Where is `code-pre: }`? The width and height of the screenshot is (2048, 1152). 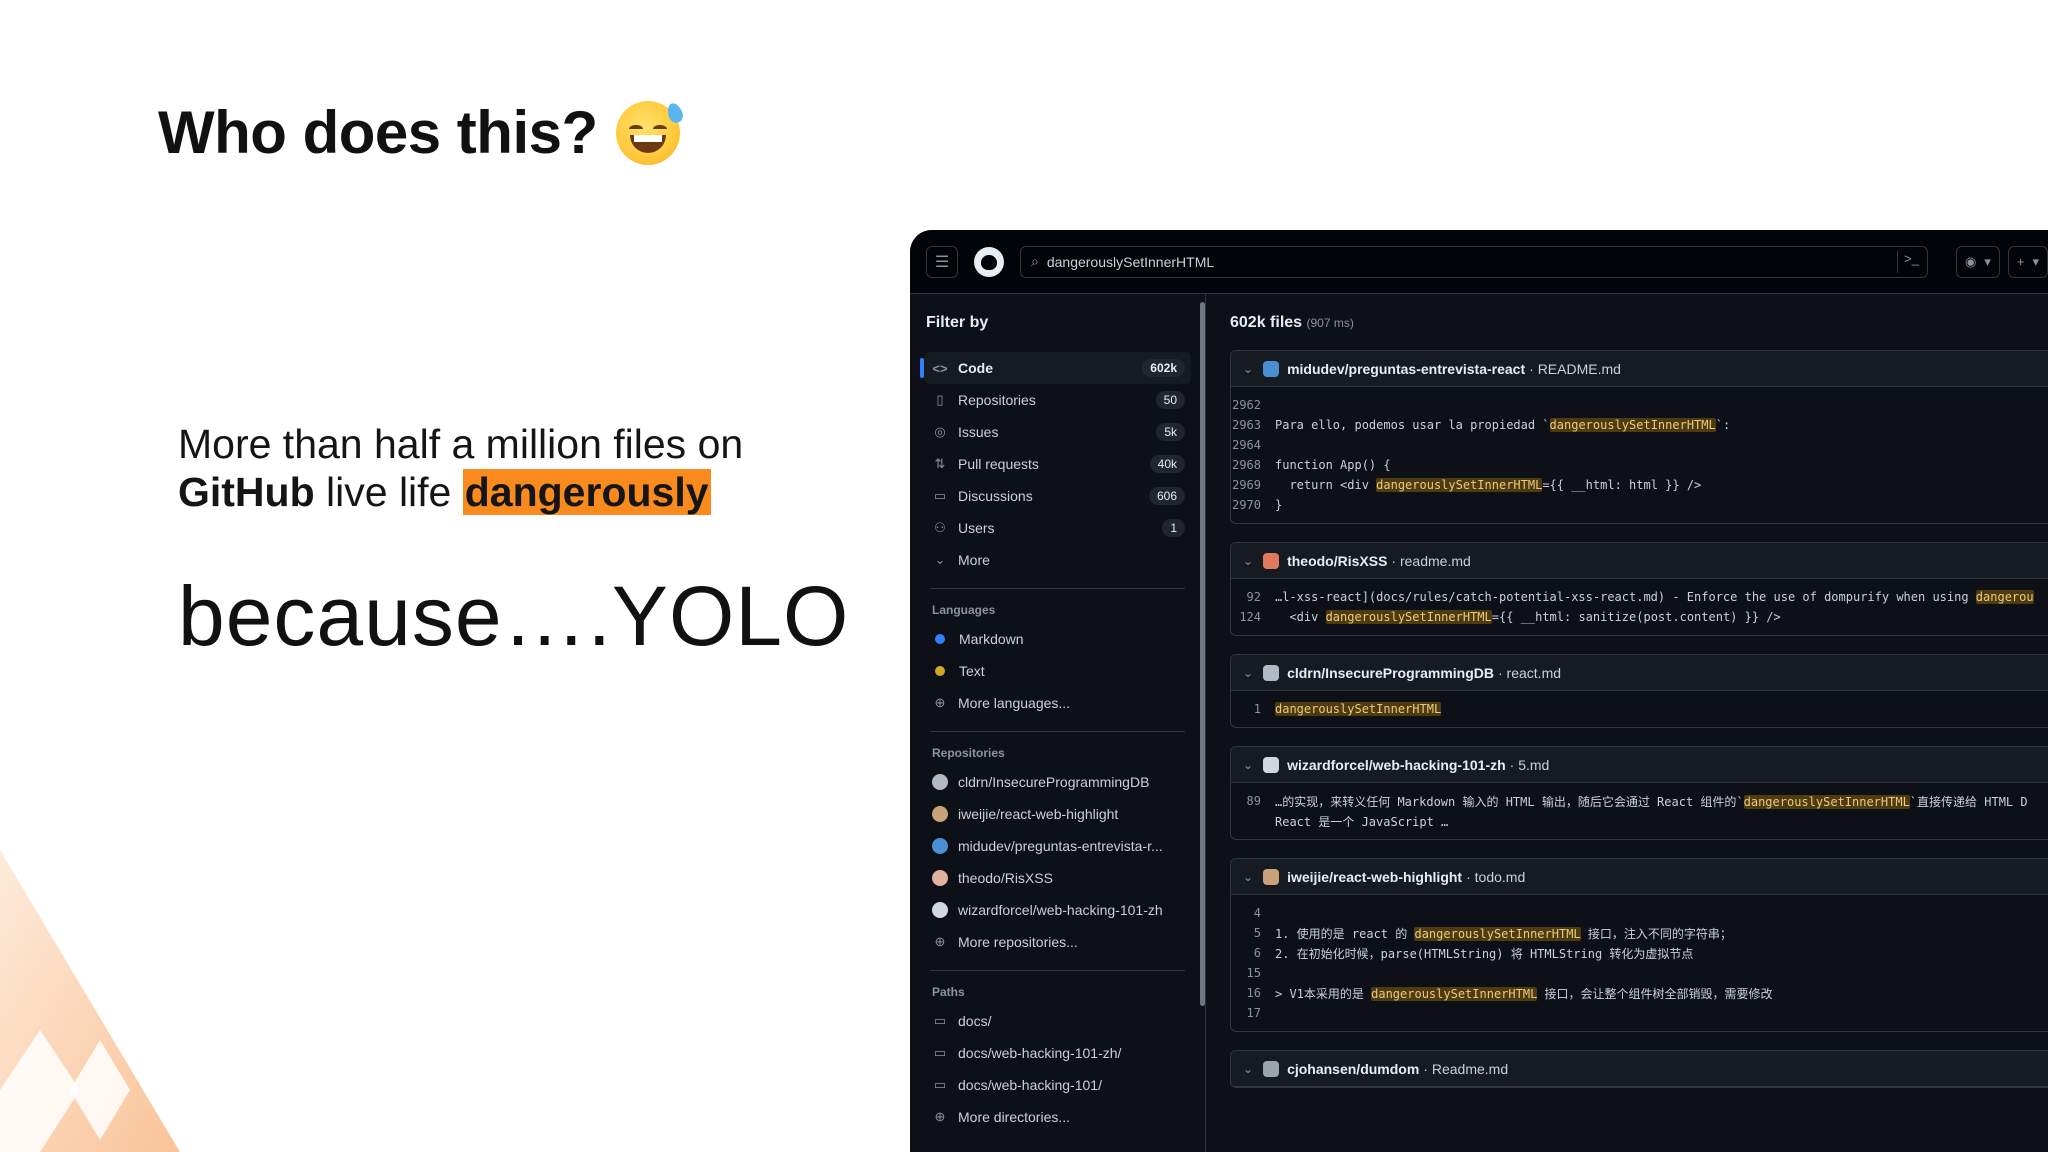
code-pre: } is located at coordinates (1279, 505).